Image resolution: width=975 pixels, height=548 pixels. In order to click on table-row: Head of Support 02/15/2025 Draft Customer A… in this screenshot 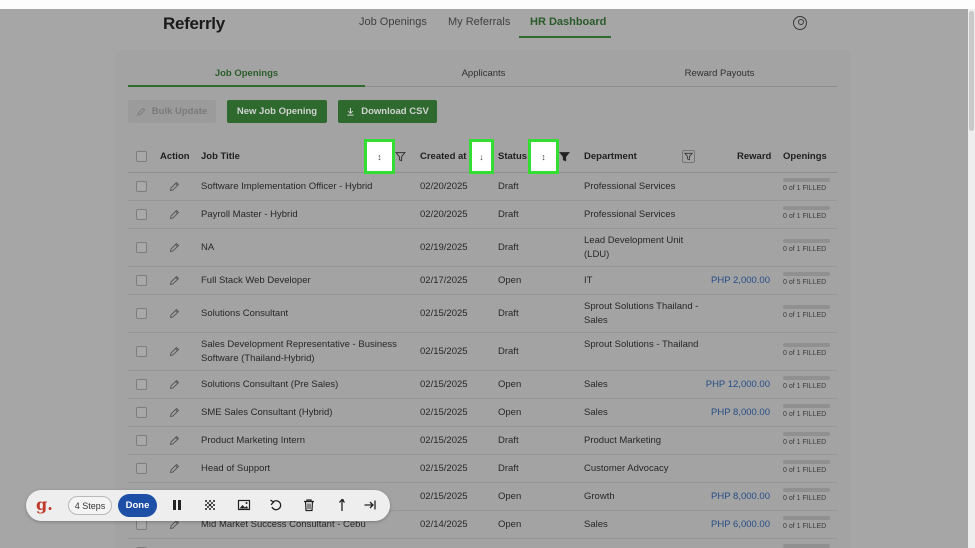, I will do `click(482, 469)`.